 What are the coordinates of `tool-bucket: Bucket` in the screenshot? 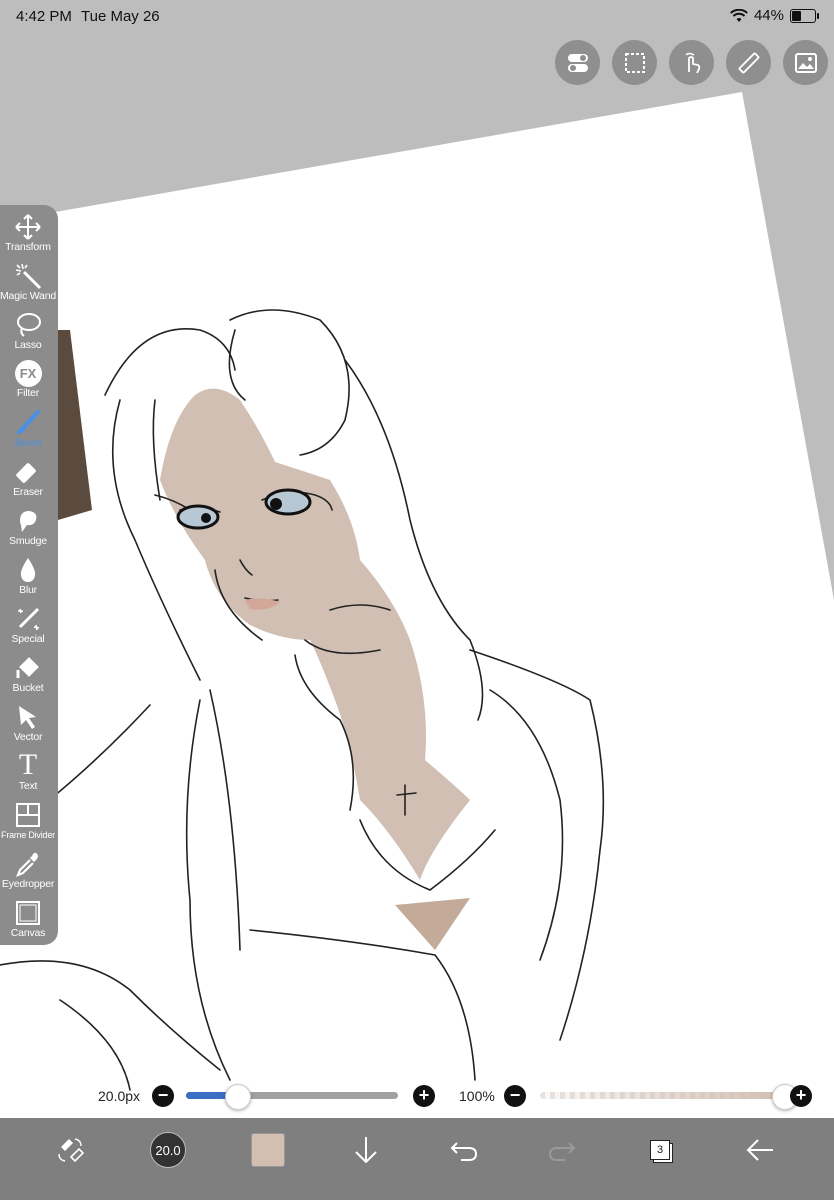 It's located at (28, 676).